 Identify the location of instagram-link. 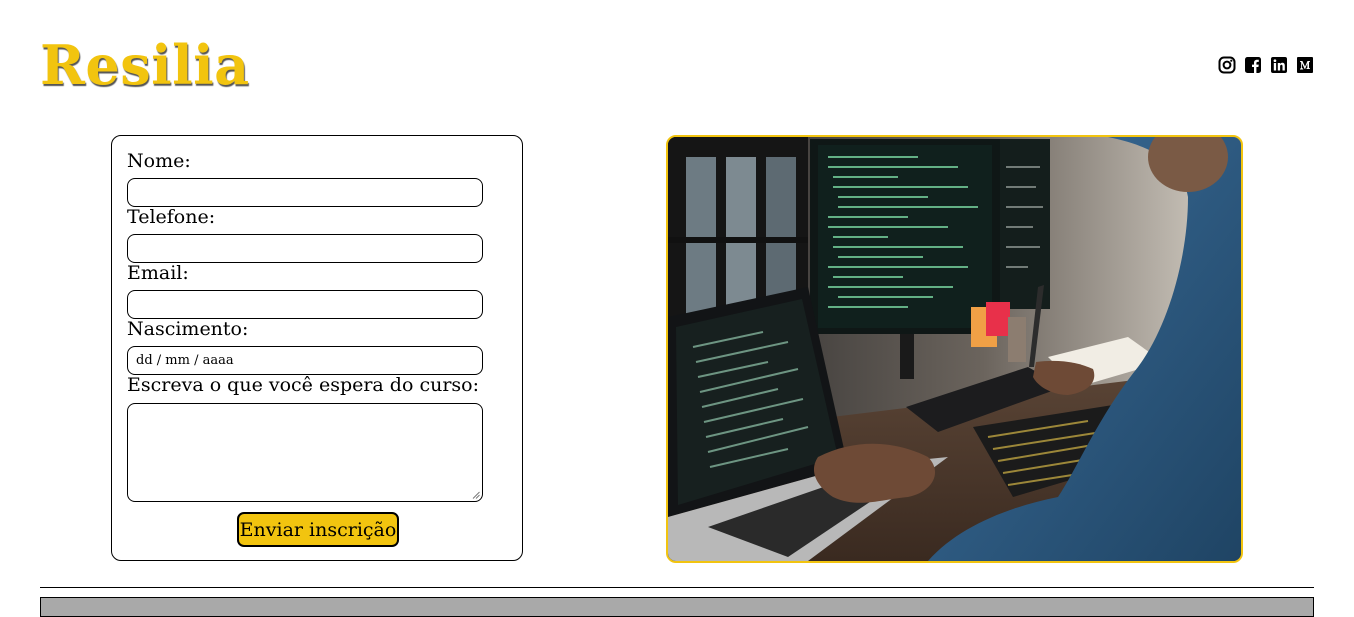
(1227, 65).